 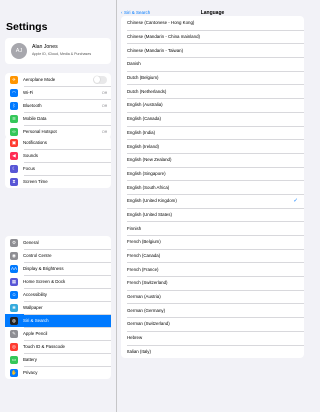 I want to click on sidebar-item-label: Screen Time, so click(x=35, y=181).